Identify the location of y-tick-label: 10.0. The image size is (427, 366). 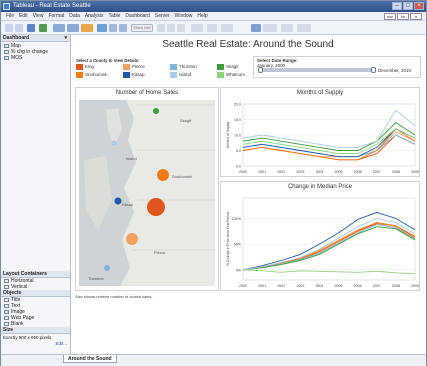
(237, 136).